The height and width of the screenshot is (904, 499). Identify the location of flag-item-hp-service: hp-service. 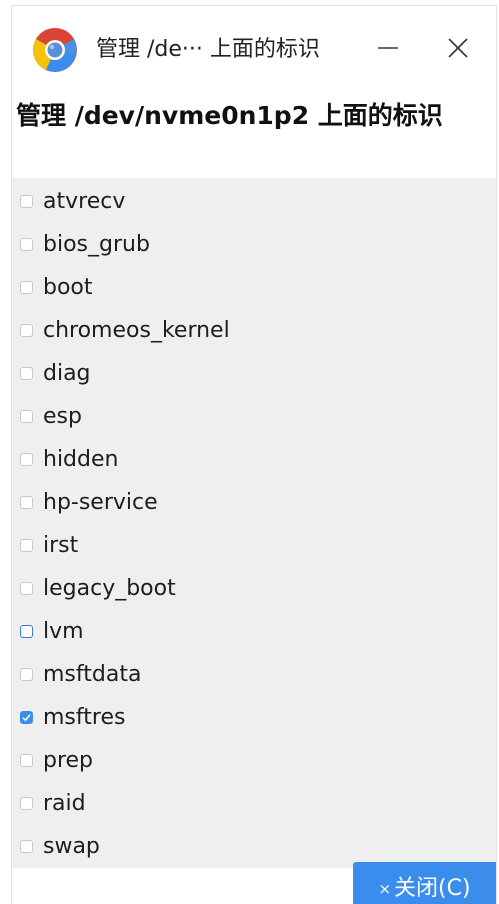
(254, 502).